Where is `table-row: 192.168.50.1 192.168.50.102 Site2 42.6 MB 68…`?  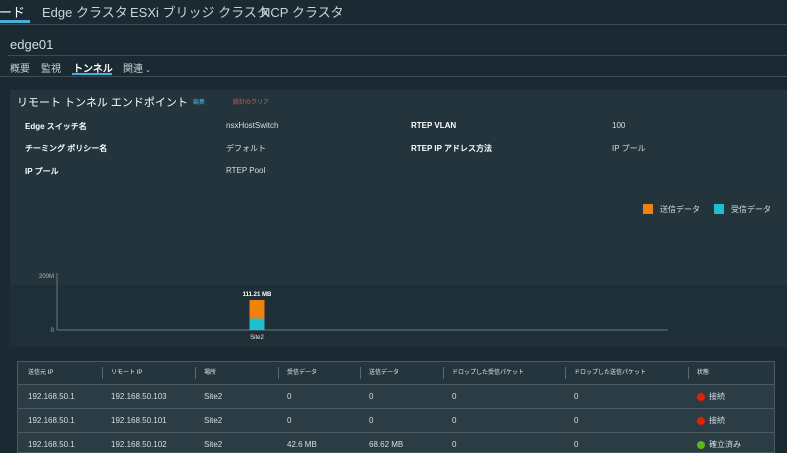
table-row: 192.168.50.1 192.168.50.102 Site2 42.6 MB 68… is located at coordinates (396, 442).